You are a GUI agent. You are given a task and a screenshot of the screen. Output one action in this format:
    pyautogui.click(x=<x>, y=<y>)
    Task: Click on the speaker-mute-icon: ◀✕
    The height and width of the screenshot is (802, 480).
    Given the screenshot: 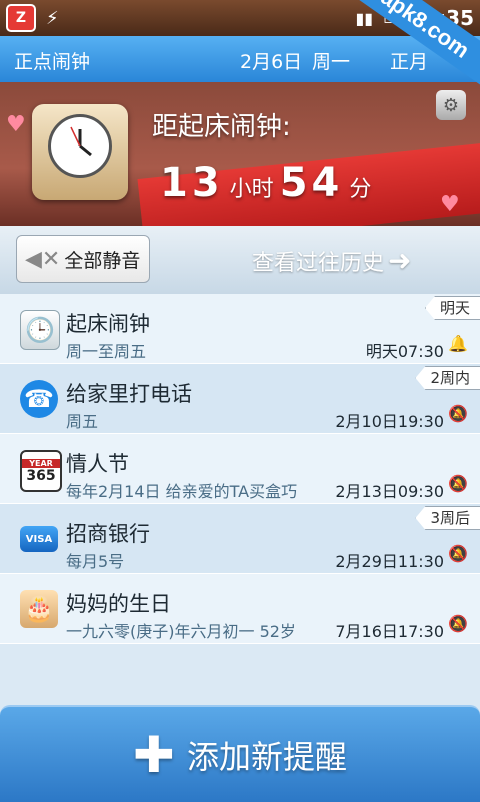 What is the action you would take?
    pyautogui.click(x=43, y=259)
    